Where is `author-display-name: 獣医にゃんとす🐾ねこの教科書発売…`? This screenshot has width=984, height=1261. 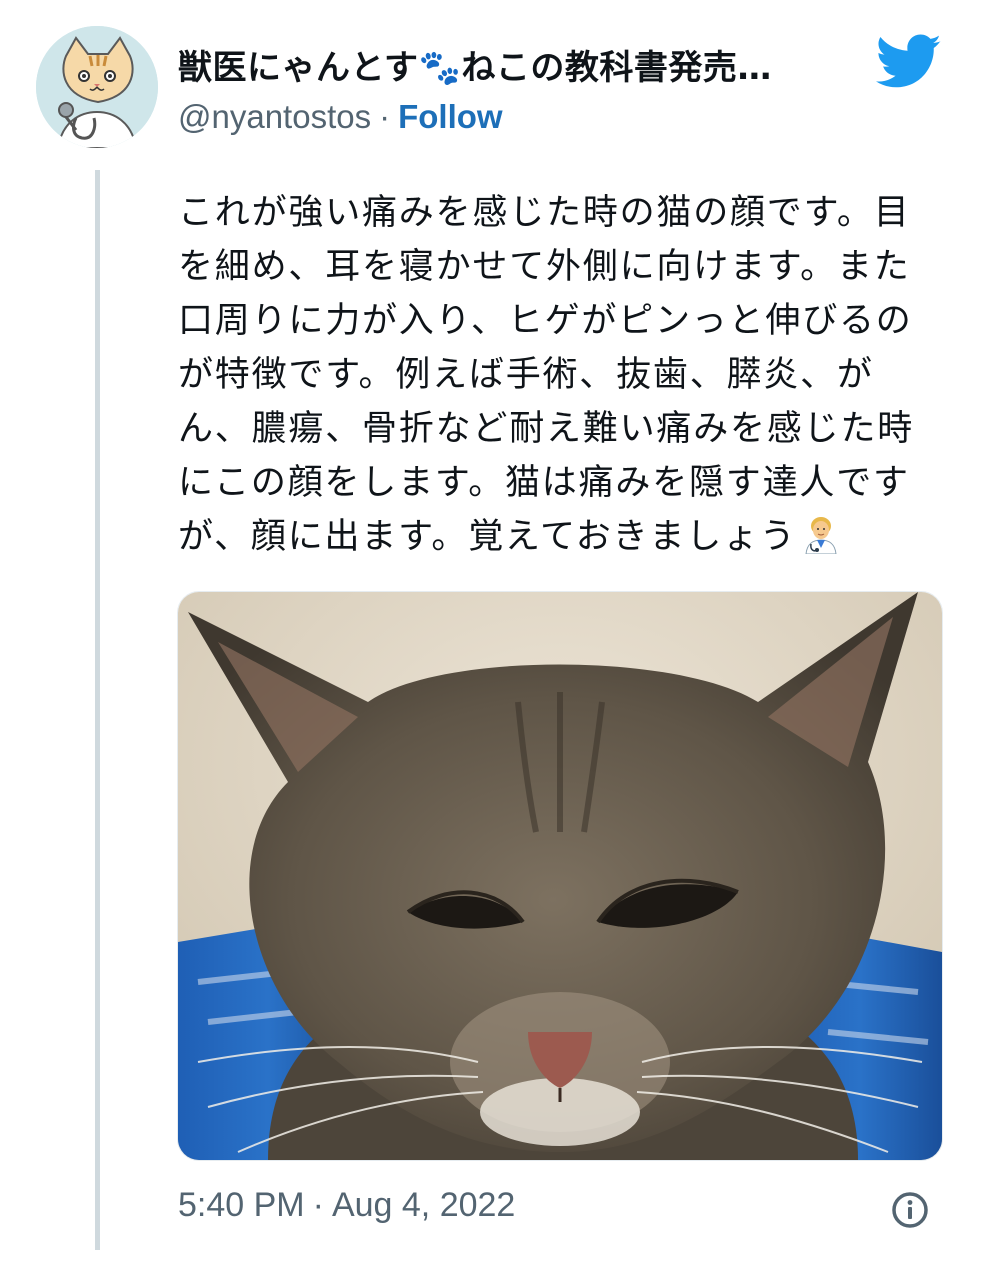
author-display-name: 獣医にゃんとす🐾ねこの教科書発売… is located at coordinates (475, 64).